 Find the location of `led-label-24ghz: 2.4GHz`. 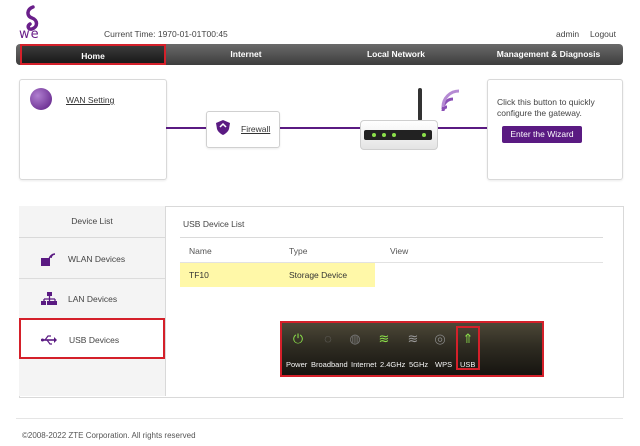

led-label-24ghz: 2.4GHz is located at coordinates (393, 364).